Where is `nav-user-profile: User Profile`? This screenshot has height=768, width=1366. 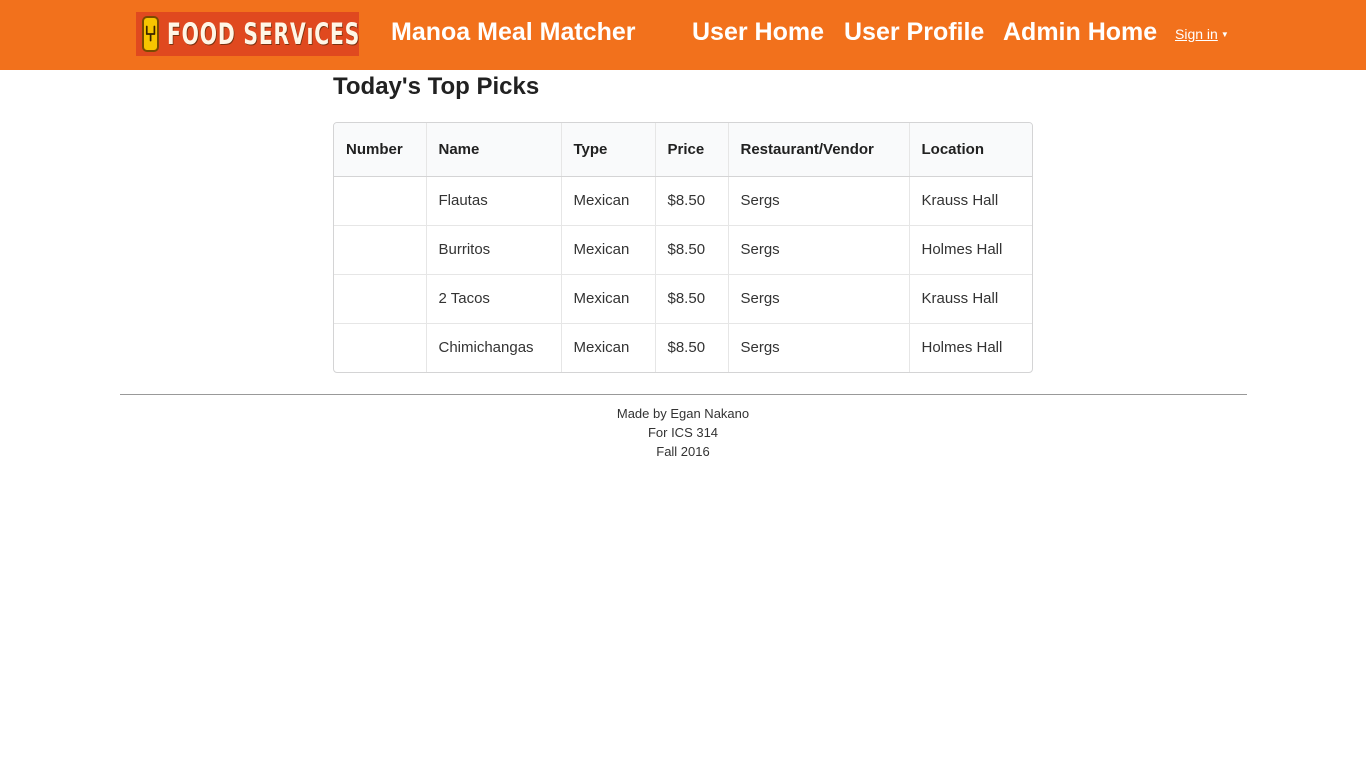 nav-user-profile: User Profile is located at coordinates (914, 32).